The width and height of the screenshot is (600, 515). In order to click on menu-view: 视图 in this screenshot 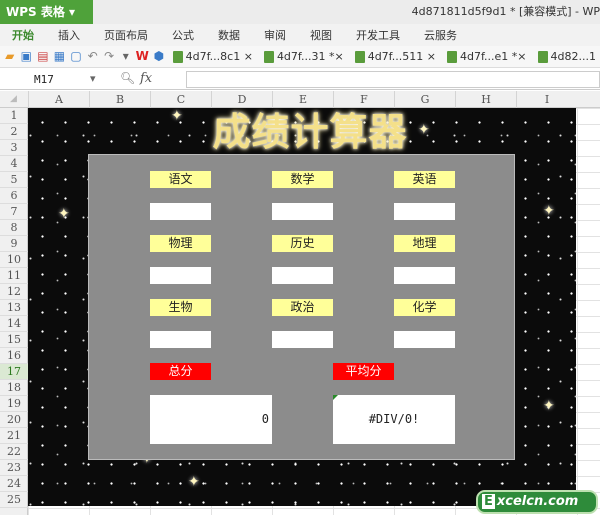, I will do `click(321, 35)`.